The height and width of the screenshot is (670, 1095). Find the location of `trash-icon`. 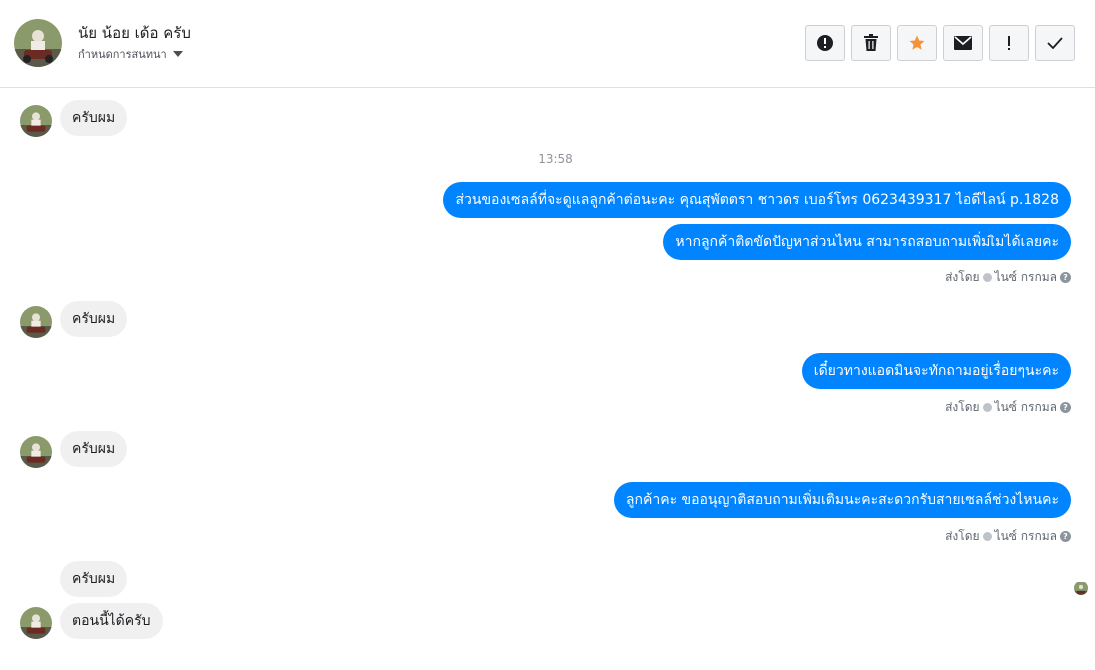

trash-icon is located at coordinates (871, 42).